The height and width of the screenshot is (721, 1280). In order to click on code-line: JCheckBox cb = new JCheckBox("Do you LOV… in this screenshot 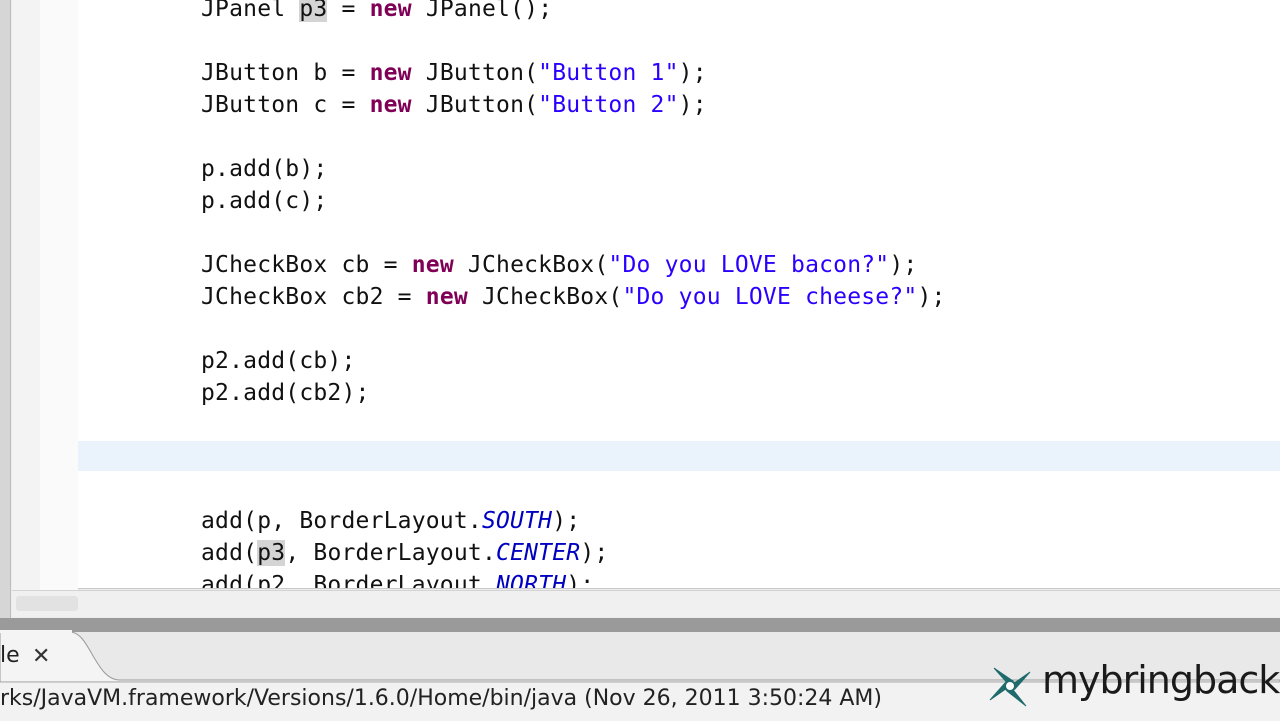, I will do `click(559, 265)`.